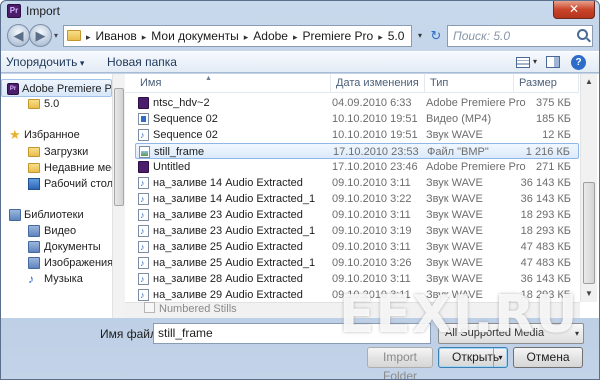 The height and width of the screenshot is (380, 600). What do you see at coordinates (436, 36) in the screenshot?
I see `refresh-icon: ↻` at bounding box center [436, 36].